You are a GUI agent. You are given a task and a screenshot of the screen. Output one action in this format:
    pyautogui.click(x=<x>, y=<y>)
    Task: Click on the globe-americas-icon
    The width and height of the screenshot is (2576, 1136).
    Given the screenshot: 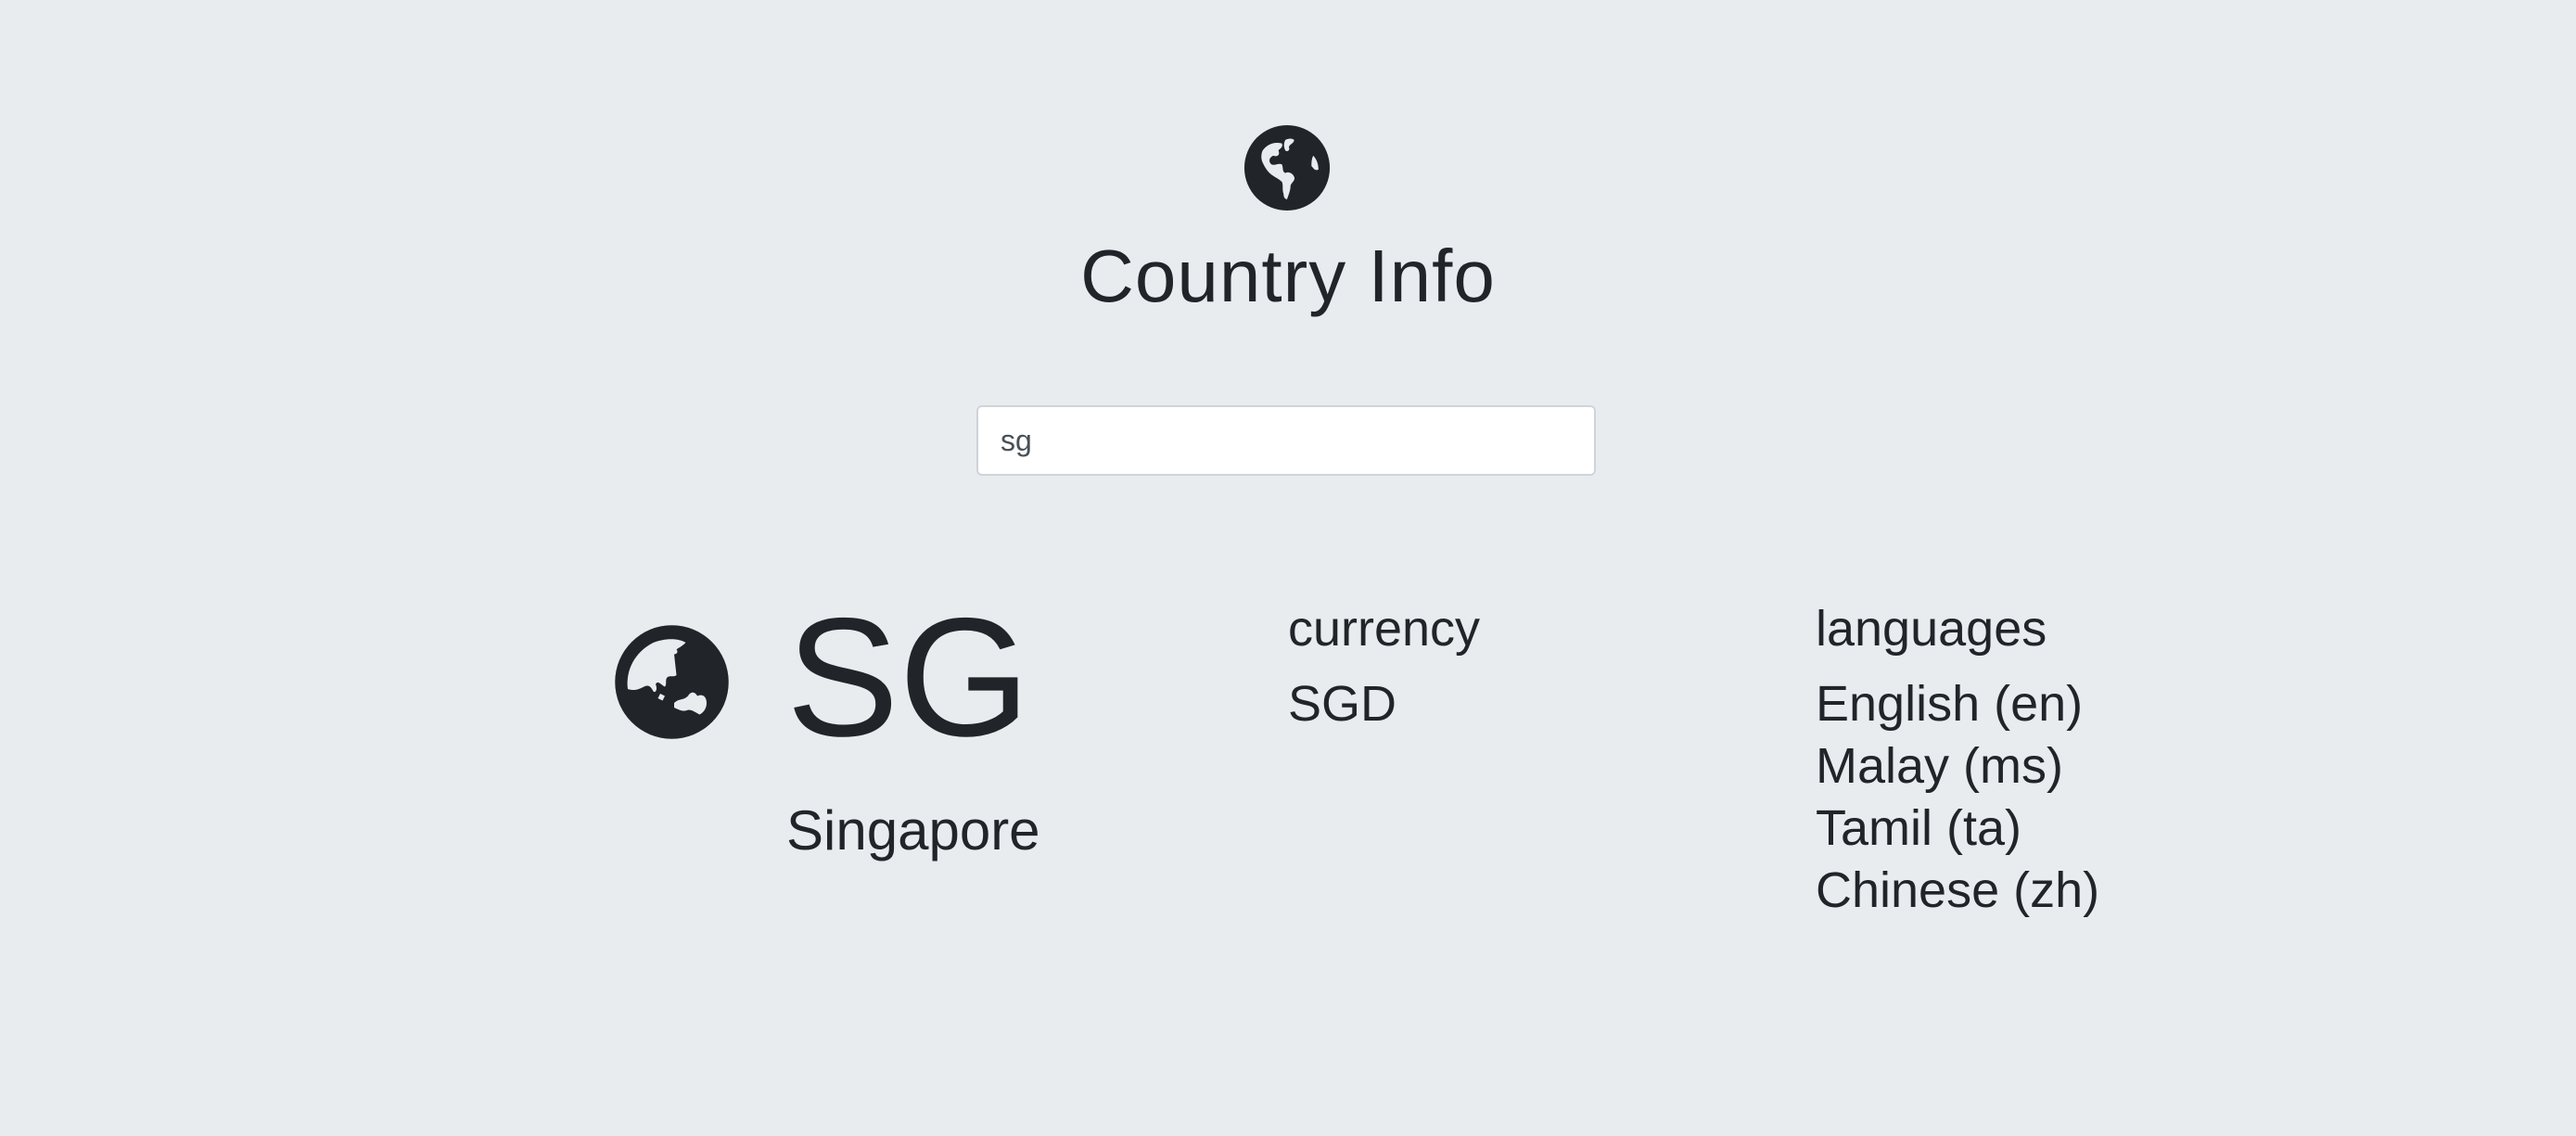 What is the action you would take?
    pyautogui.click(x=1287, y=167)
    